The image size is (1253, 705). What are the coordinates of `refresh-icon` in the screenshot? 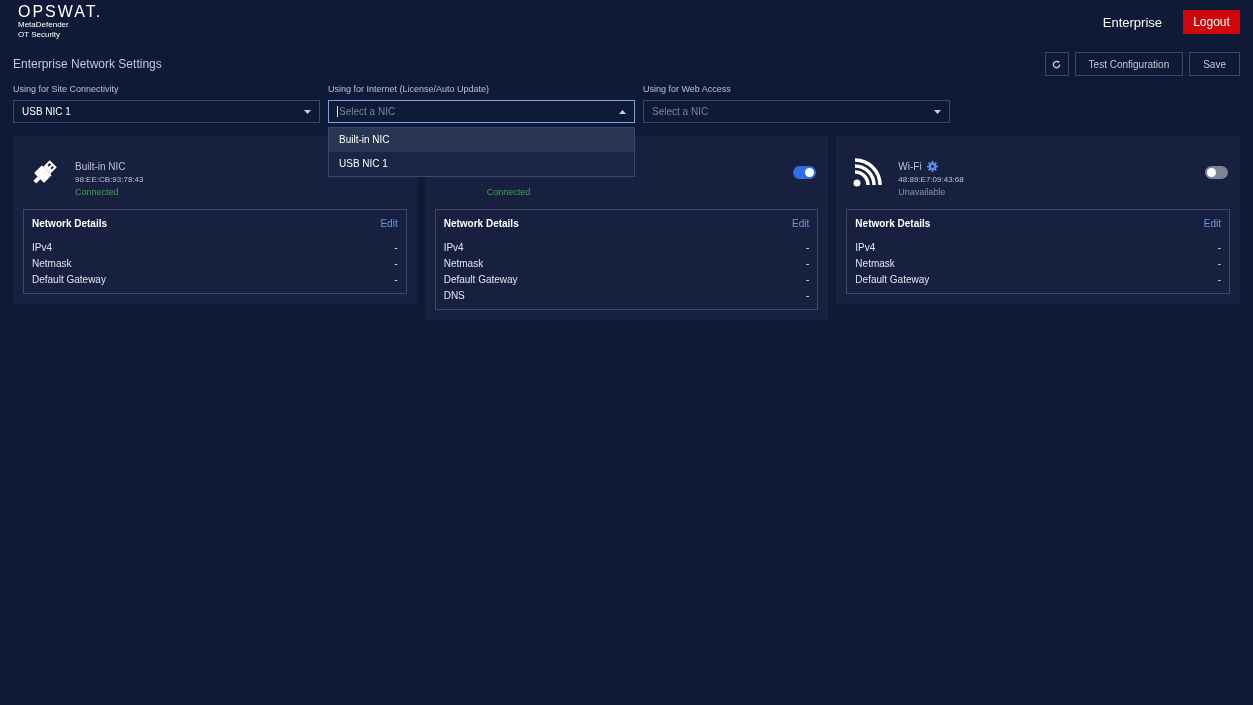 It's located at (1057, 64).